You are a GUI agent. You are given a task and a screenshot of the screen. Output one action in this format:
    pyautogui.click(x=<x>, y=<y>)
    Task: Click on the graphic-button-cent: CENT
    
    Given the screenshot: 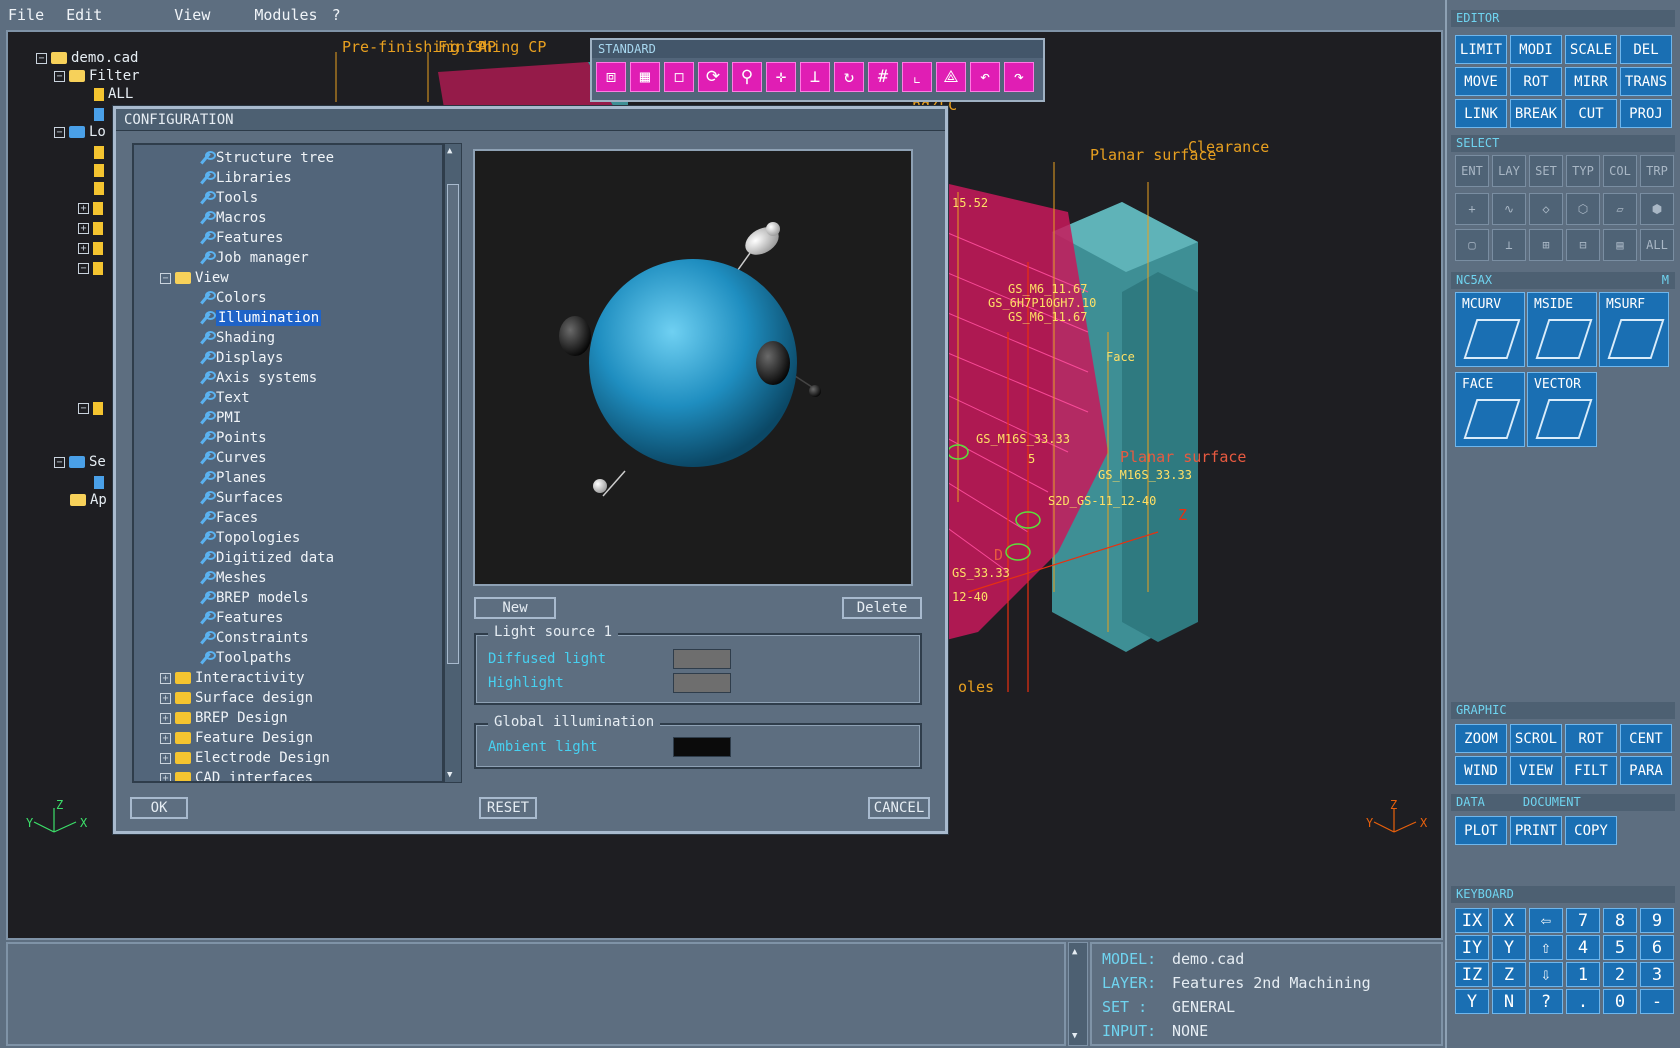 What is the action you would take?
    pyautogui.click(x=1646, y=738)
    